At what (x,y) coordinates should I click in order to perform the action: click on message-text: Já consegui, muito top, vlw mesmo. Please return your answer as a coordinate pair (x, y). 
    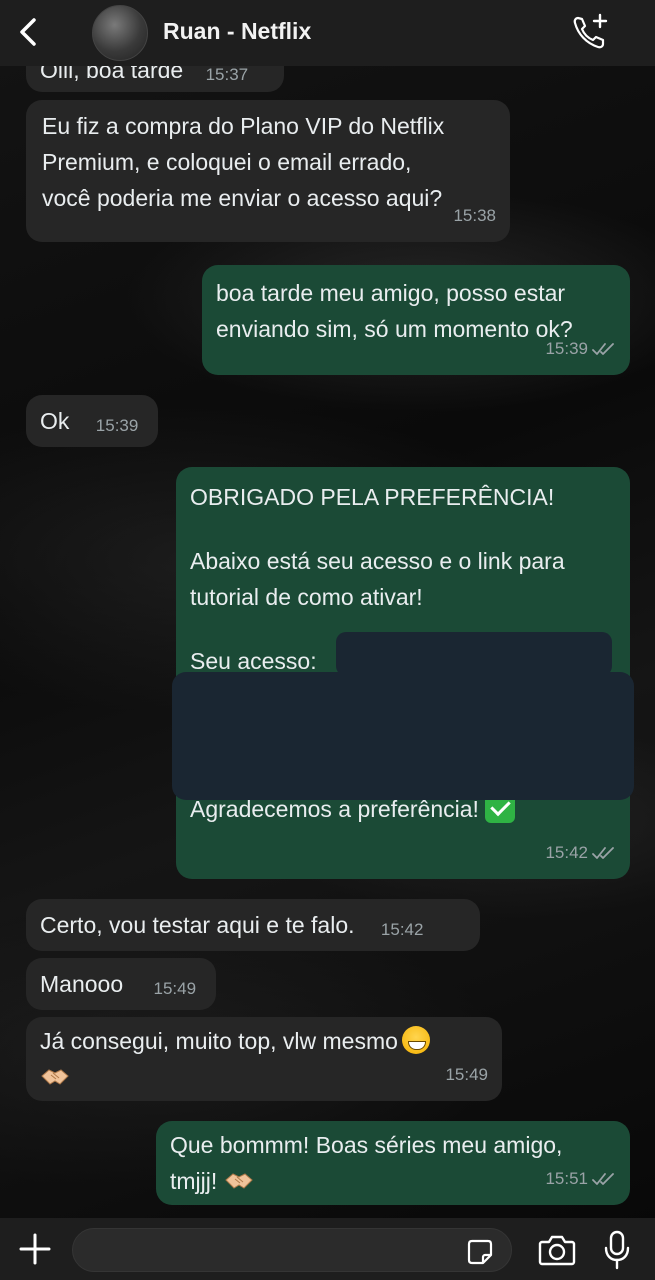
    Looking at the image, I should click on (219, 1041).